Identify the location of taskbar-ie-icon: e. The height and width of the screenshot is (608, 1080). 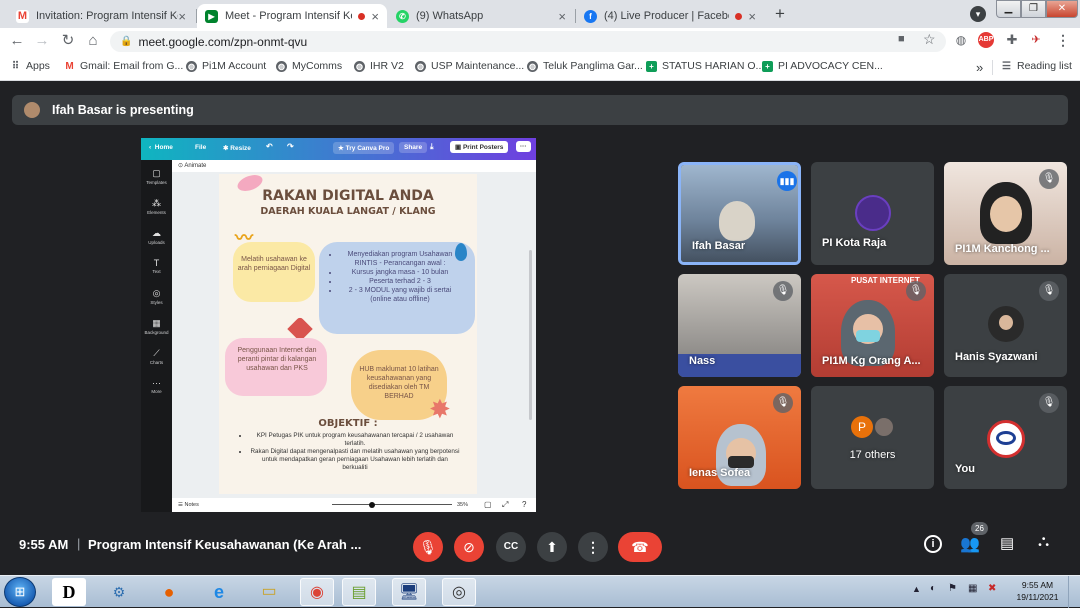
(219, 592).